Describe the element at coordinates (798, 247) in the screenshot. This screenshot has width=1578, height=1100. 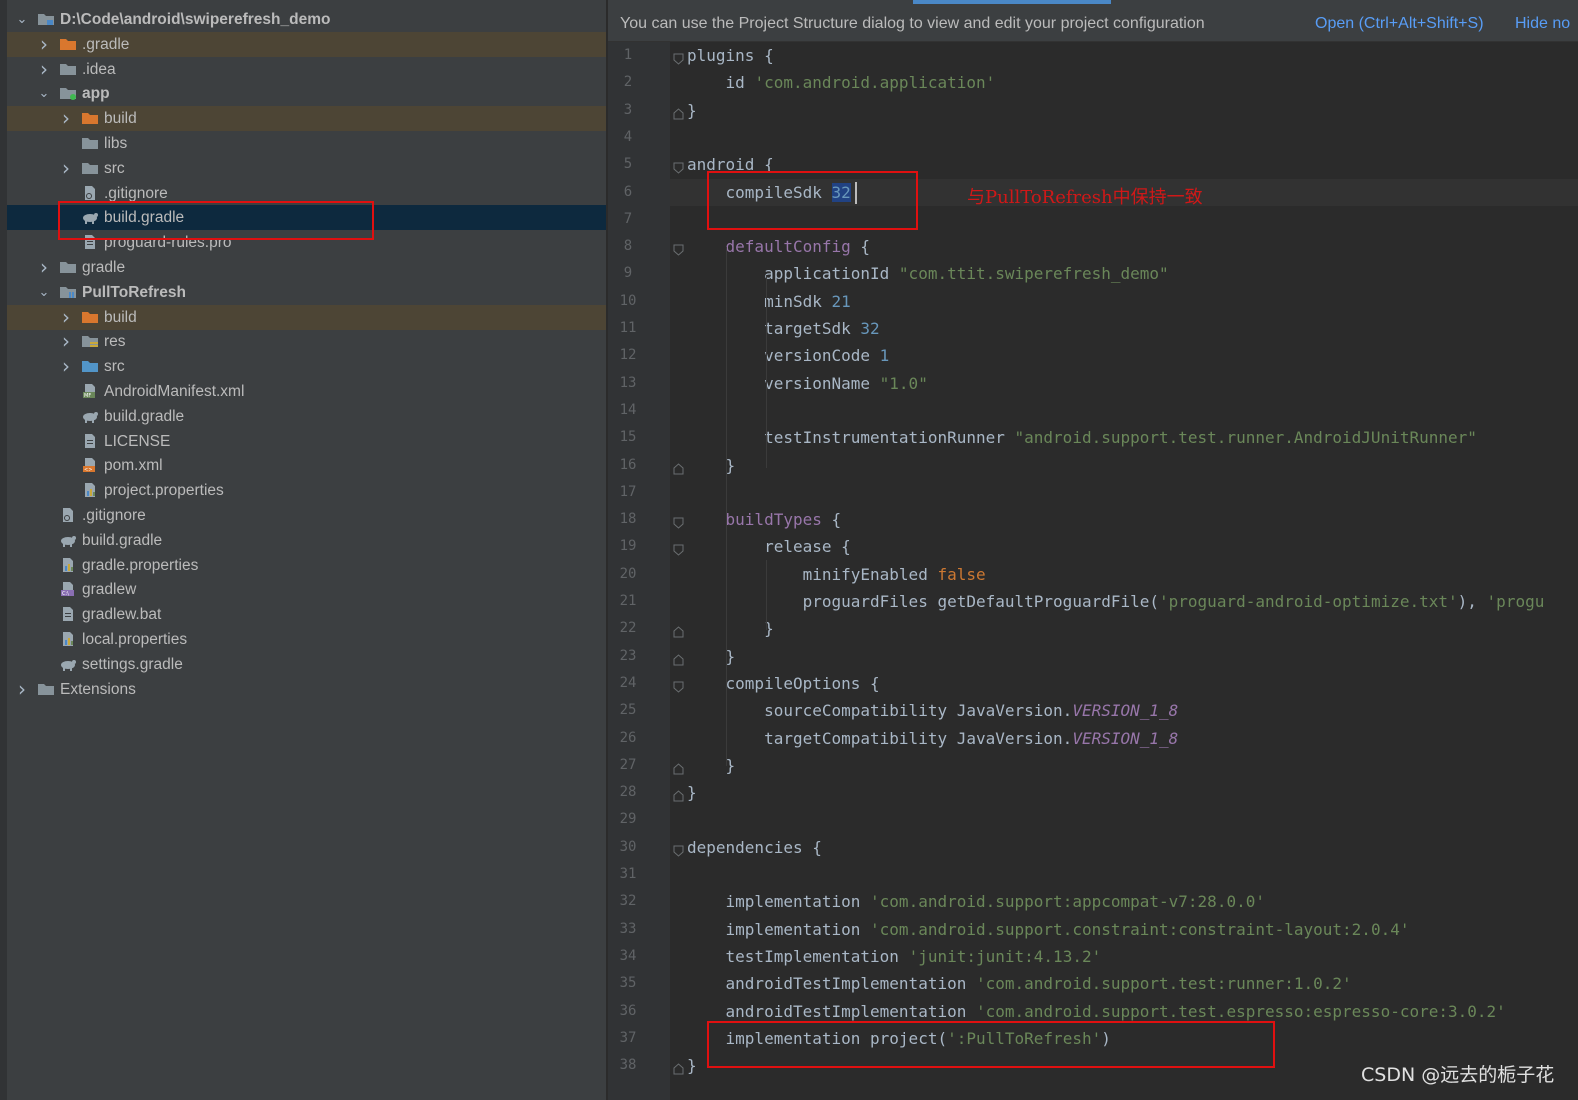
I see `code-line: defaultConfig {` at that location.